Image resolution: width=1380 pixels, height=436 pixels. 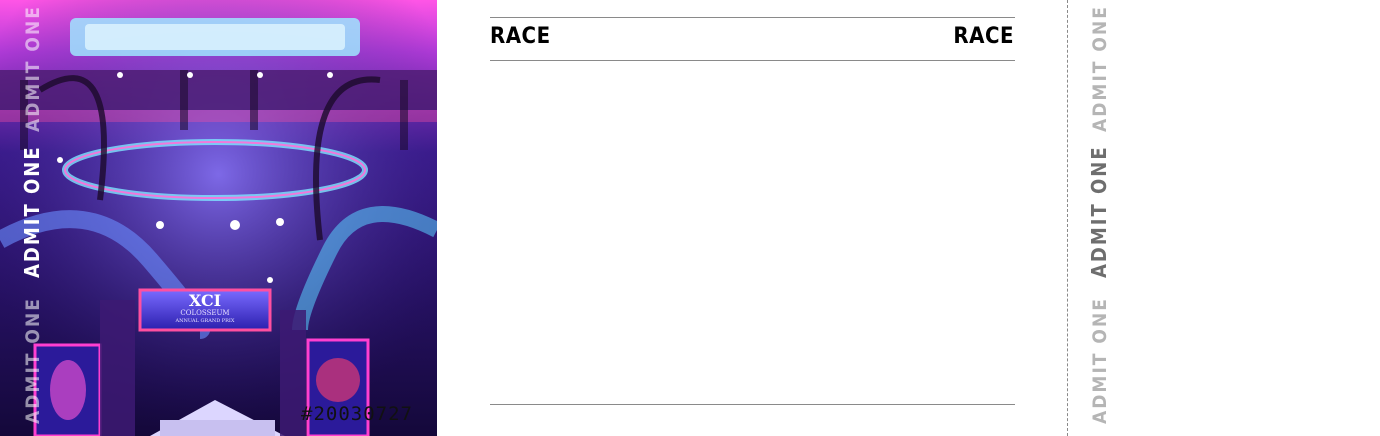 I want to click on race-label-right: RACE, so click(x=983, y=36).